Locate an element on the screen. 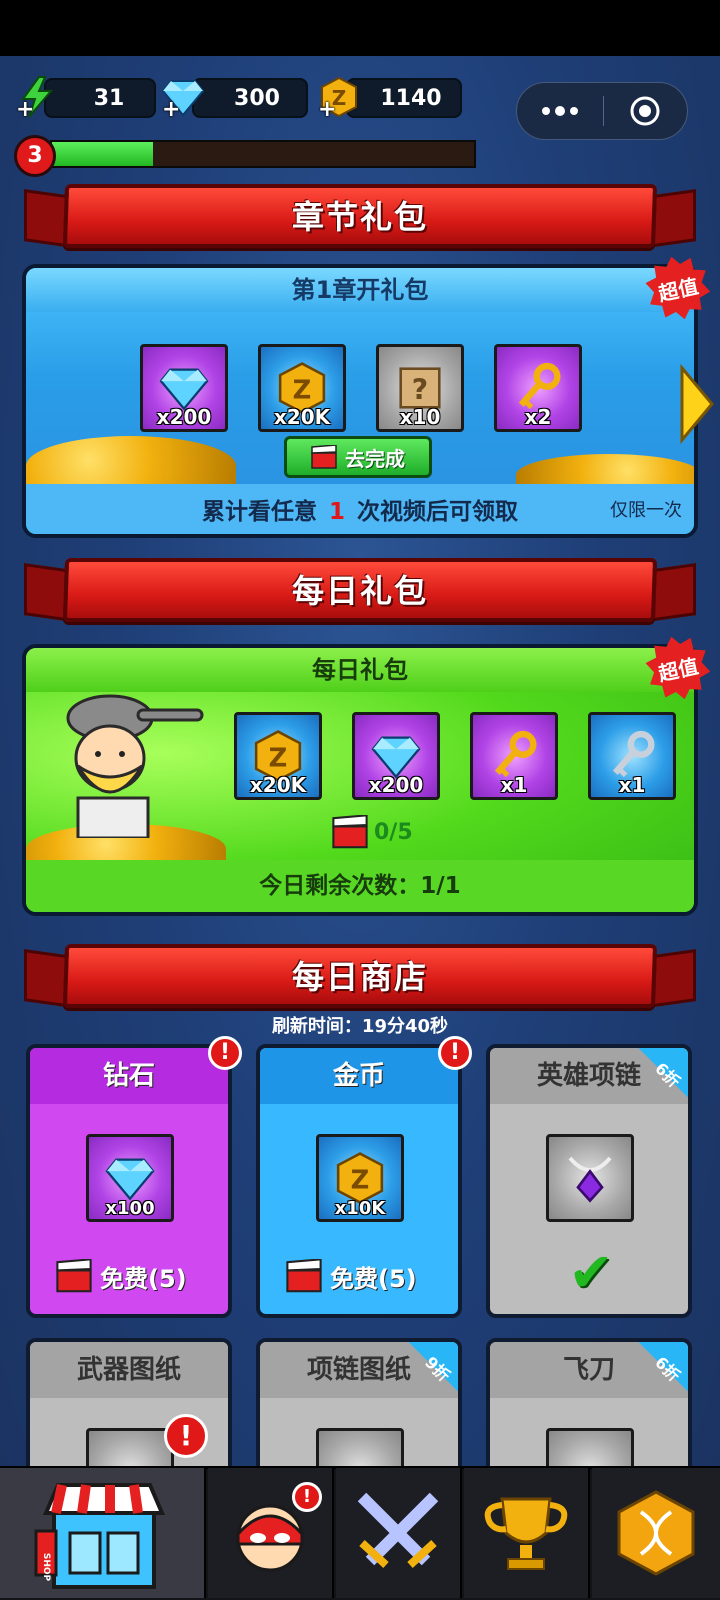  video-progress: 0/5 is located at coordinates (372, 832).